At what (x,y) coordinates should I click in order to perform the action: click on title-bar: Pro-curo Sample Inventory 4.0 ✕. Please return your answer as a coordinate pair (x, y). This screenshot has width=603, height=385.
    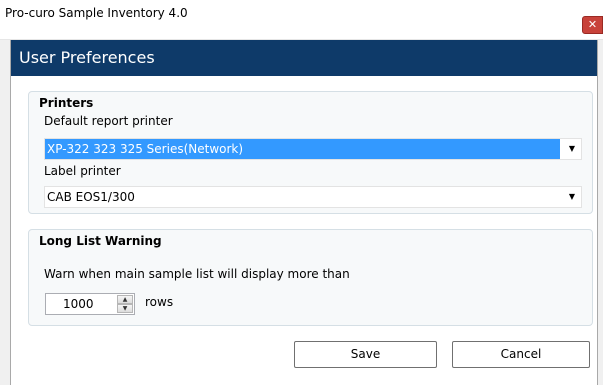
    Looking at the image, I should click on (301, 20).